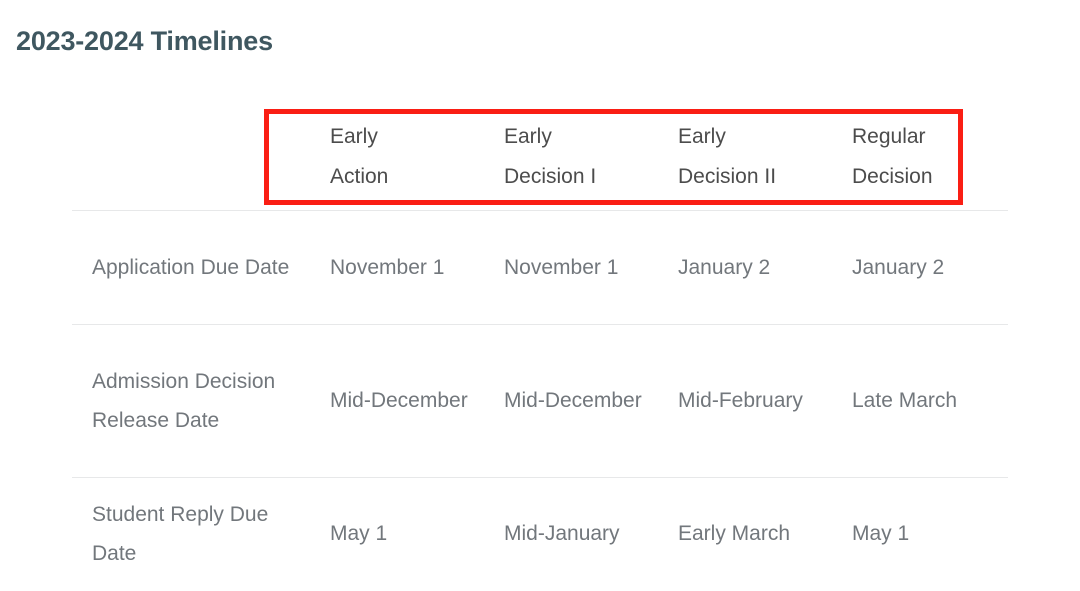  What do you see at coordinates (889, 136) in the screenshot?
I see `column-header-line: Regular` at bounding box center [889, 136].